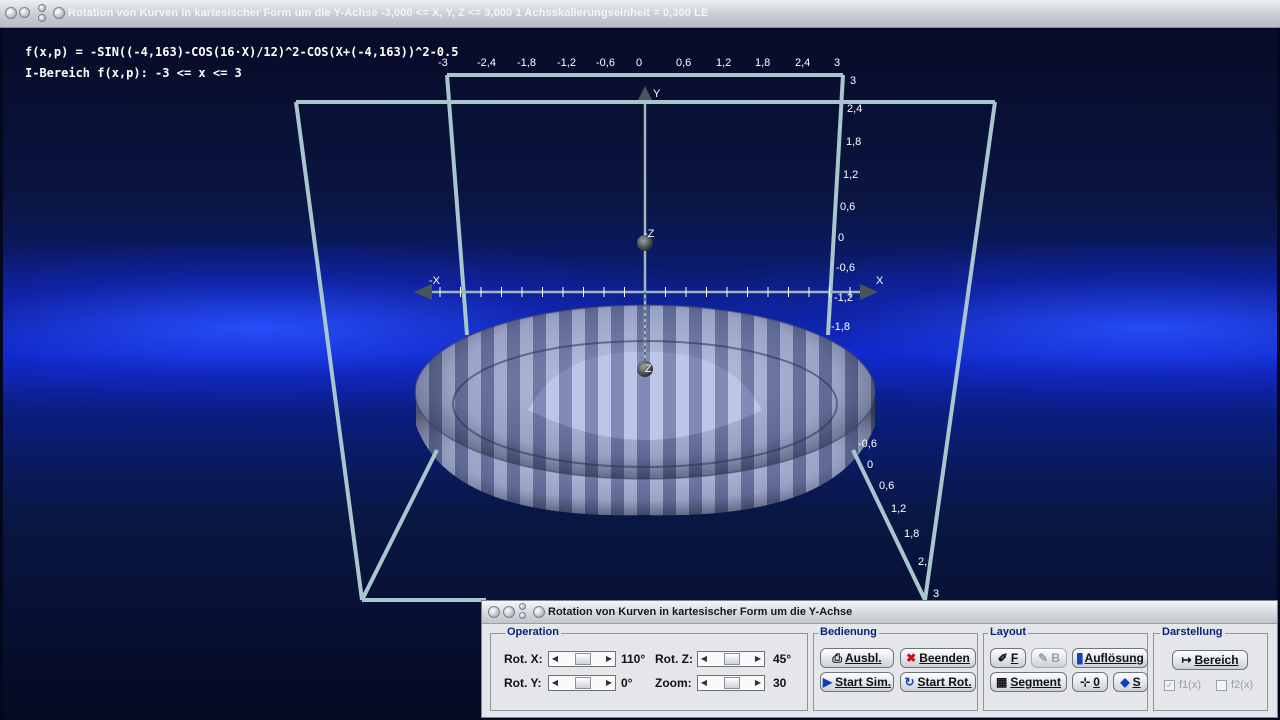  What do you see at coordinates (837, 658) in the screenshot?
I see `hide-icon: ⎙` at bounding box center [837, 658].